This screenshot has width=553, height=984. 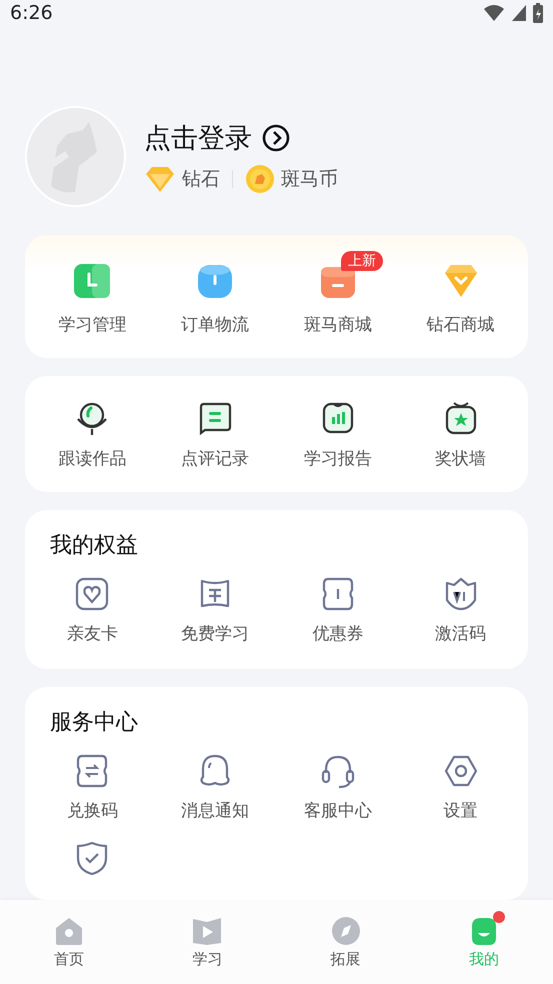 I want to click on menu-item: 上新 斑马商城, so click(x=338, y=292).